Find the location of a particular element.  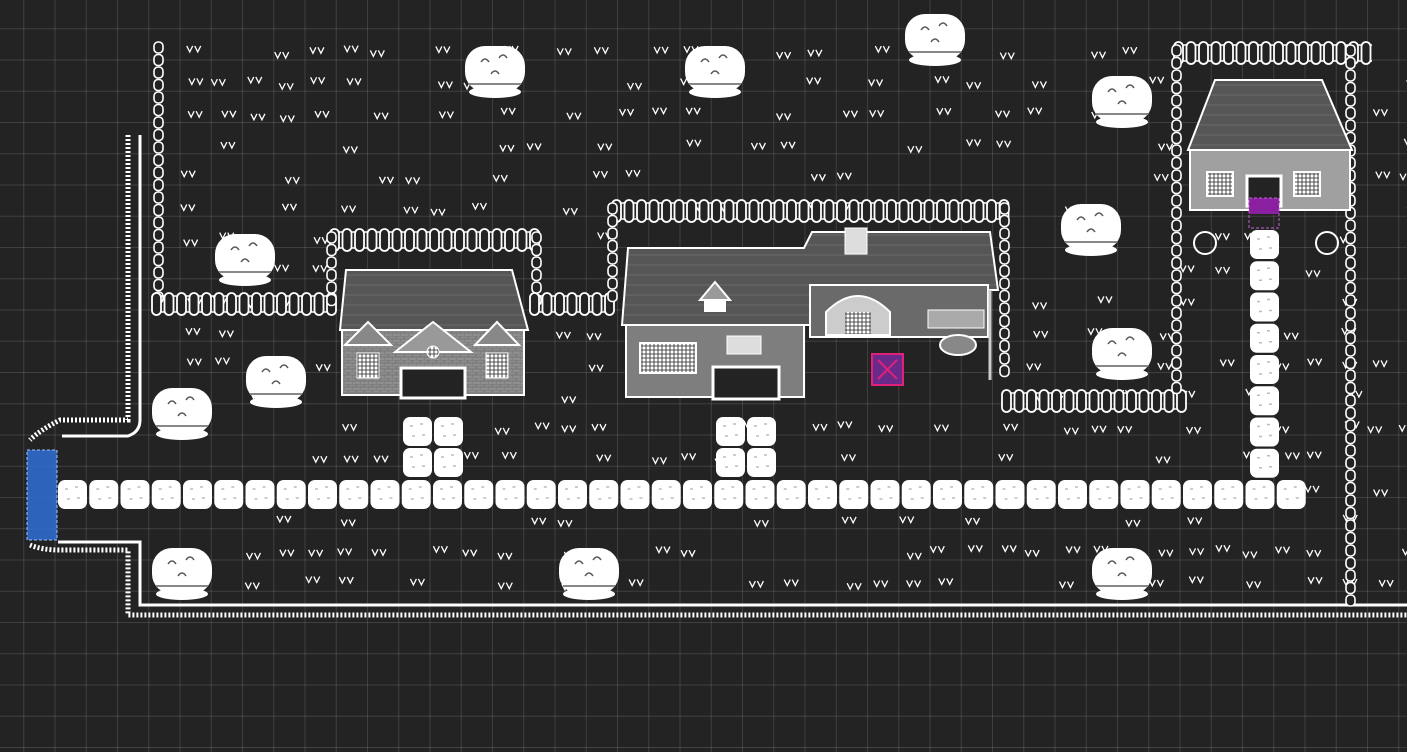

door-warp-marker is located at coordinates (1264, 213).